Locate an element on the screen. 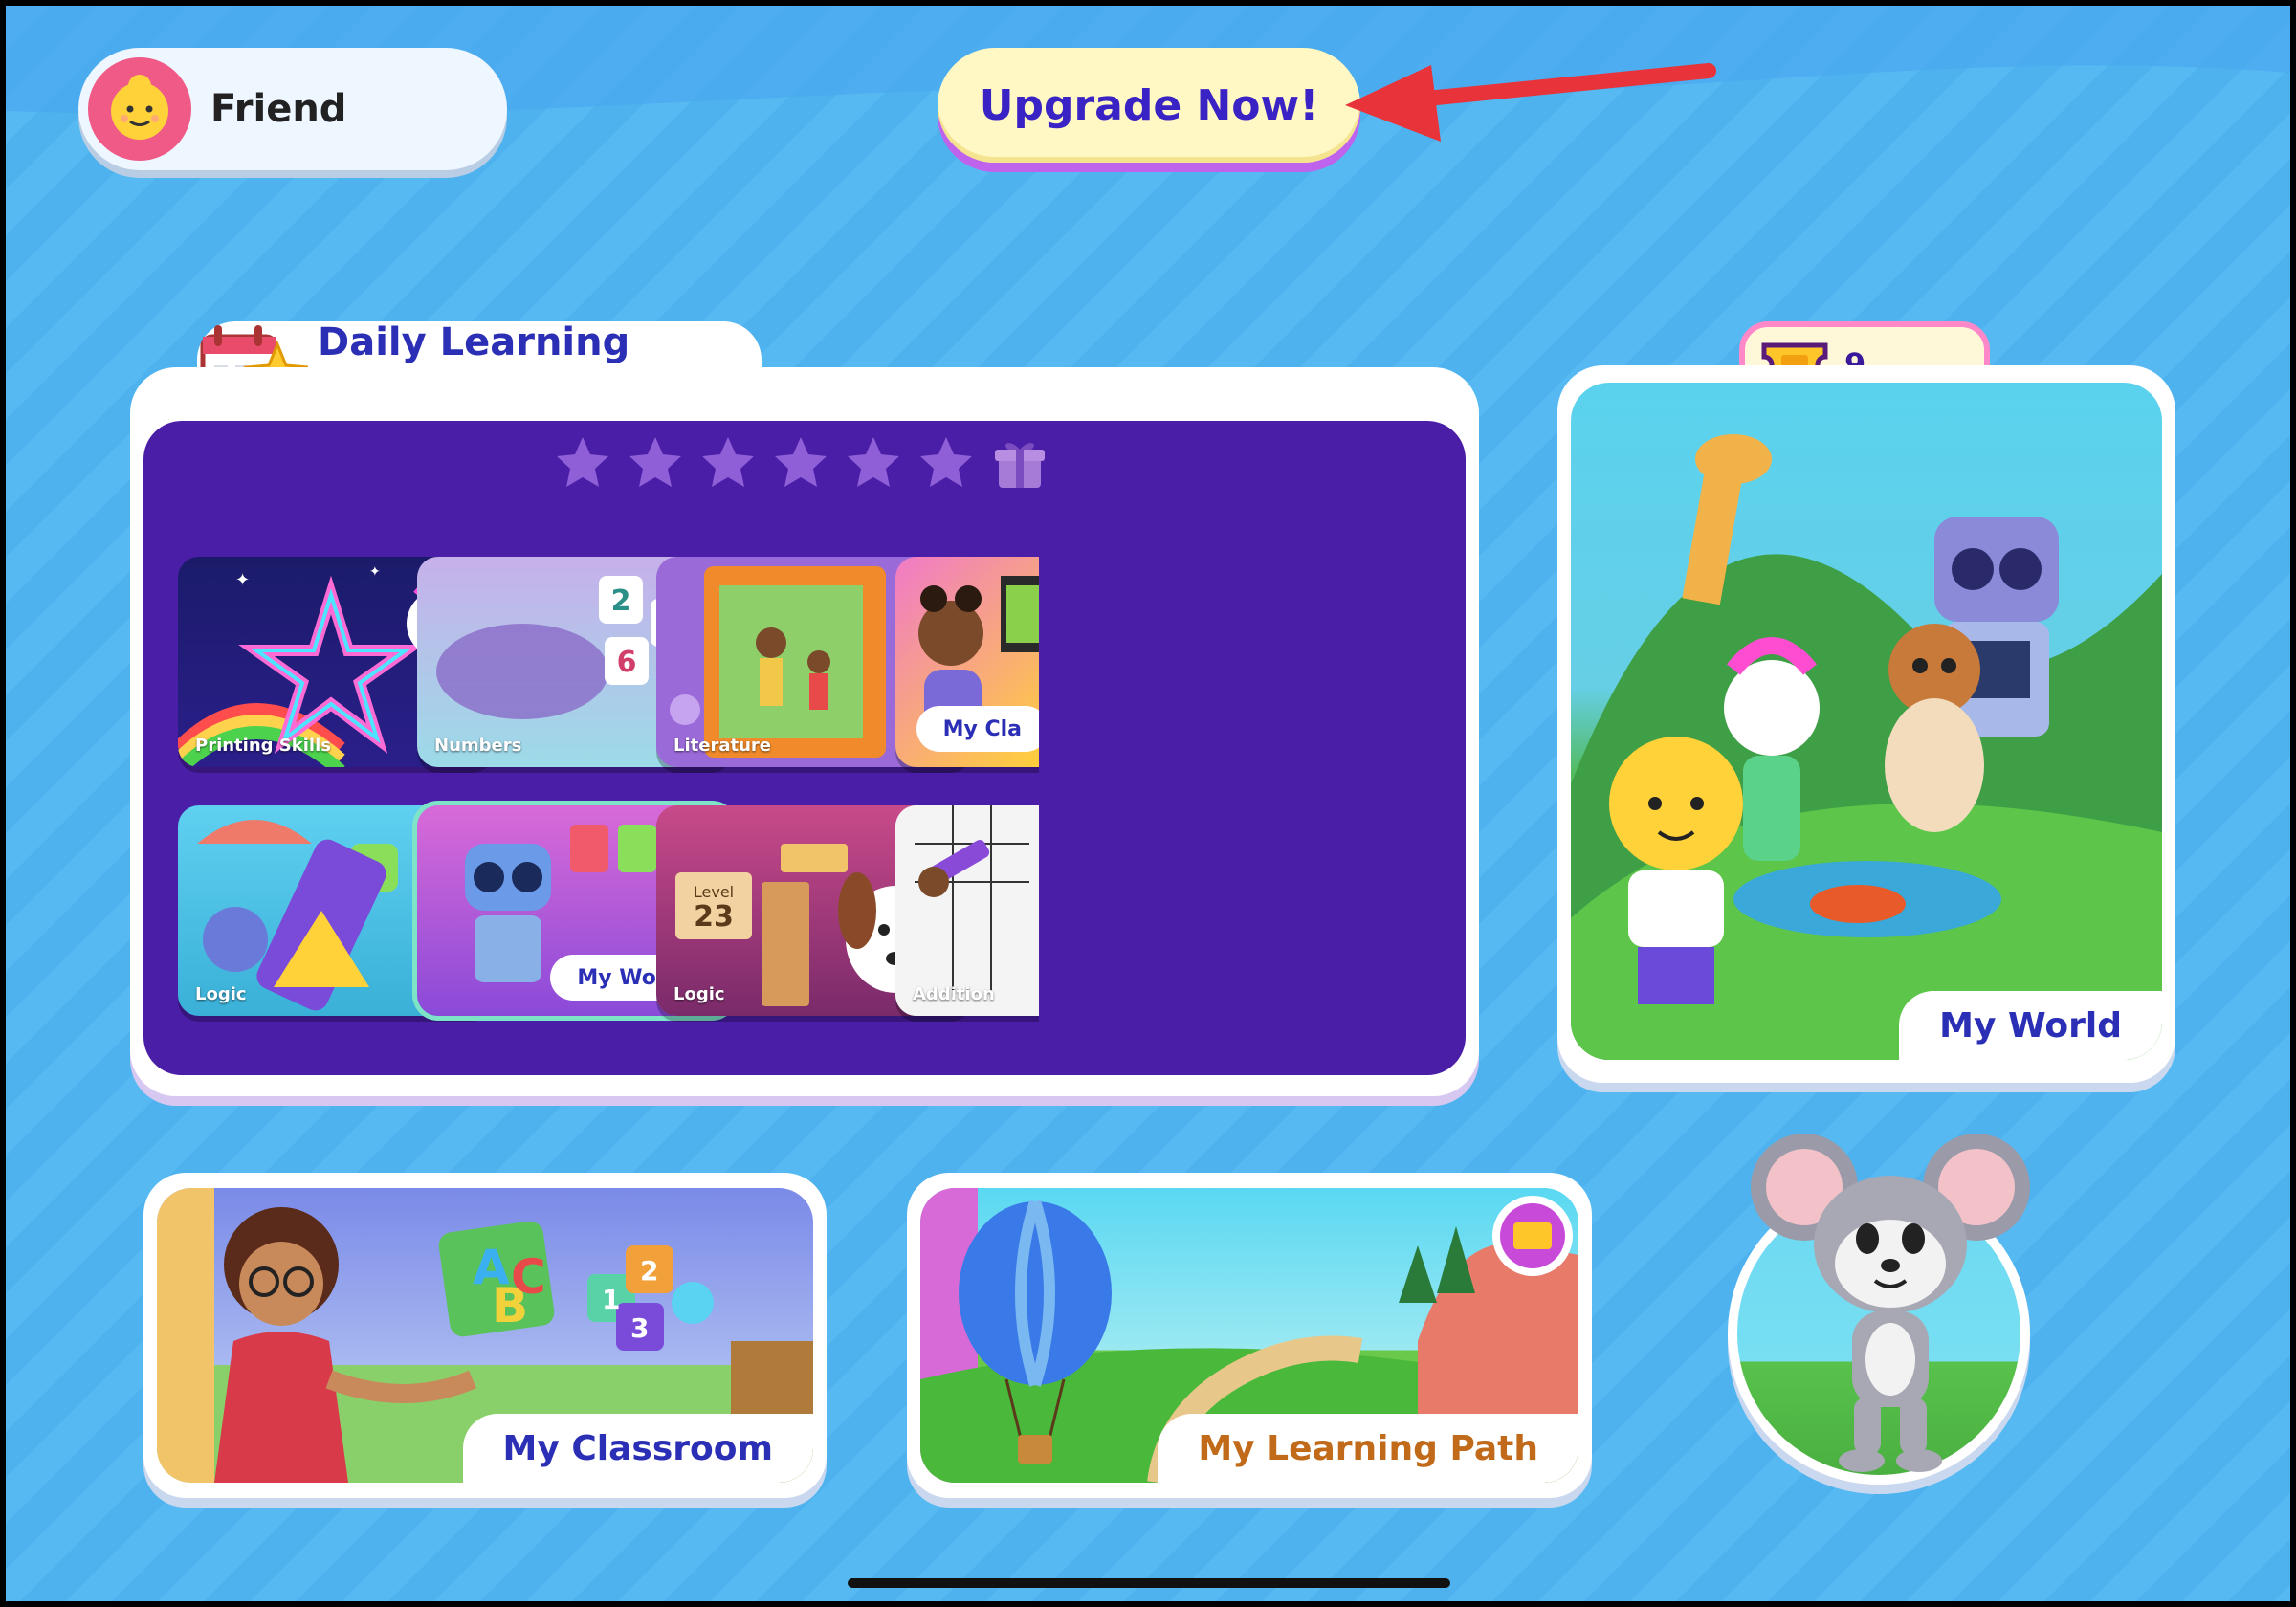  tile-label: Numbers is located at coordinates (478, 746).